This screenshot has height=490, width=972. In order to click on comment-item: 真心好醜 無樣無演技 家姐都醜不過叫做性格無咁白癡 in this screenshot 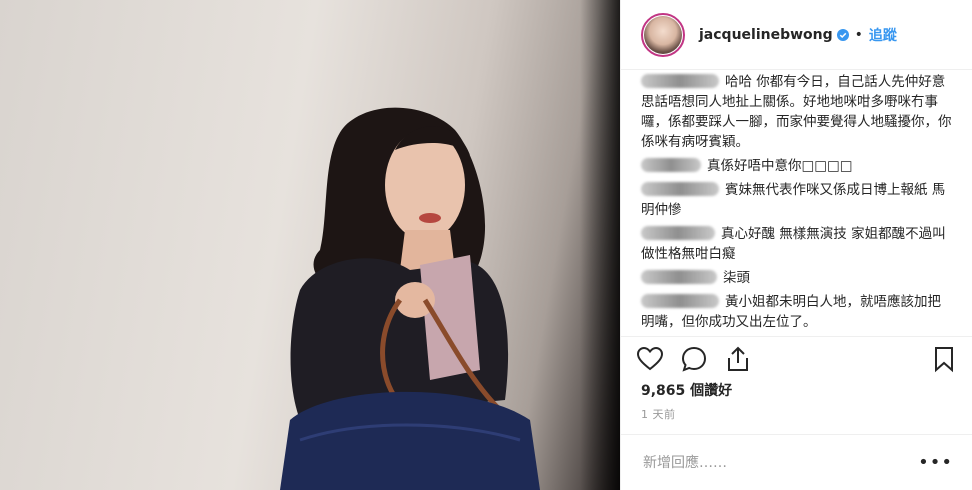, I will do `click(797, 244)`.